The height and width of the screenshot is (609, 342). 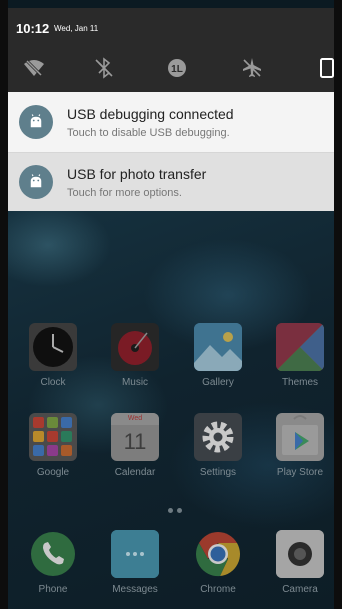 I want to click on app-label: Calendar, so click(x=135, y=472).